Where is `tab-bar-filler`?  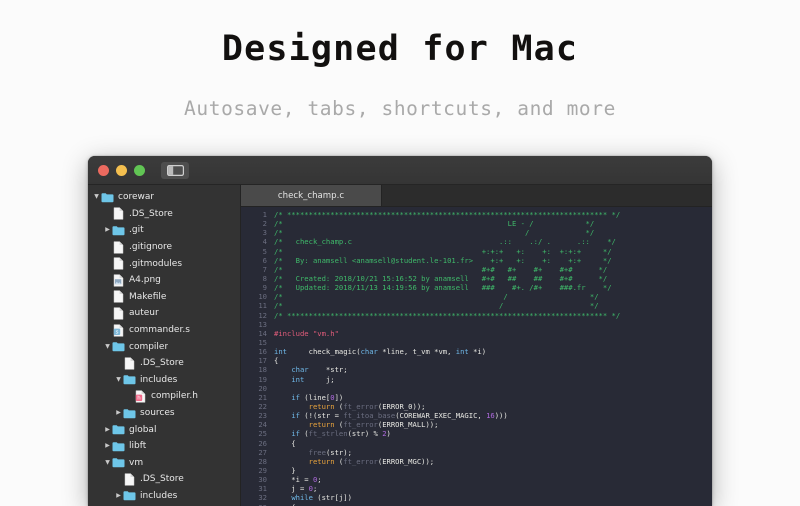
tab-bar-filler is located at coordinates (547, 195).